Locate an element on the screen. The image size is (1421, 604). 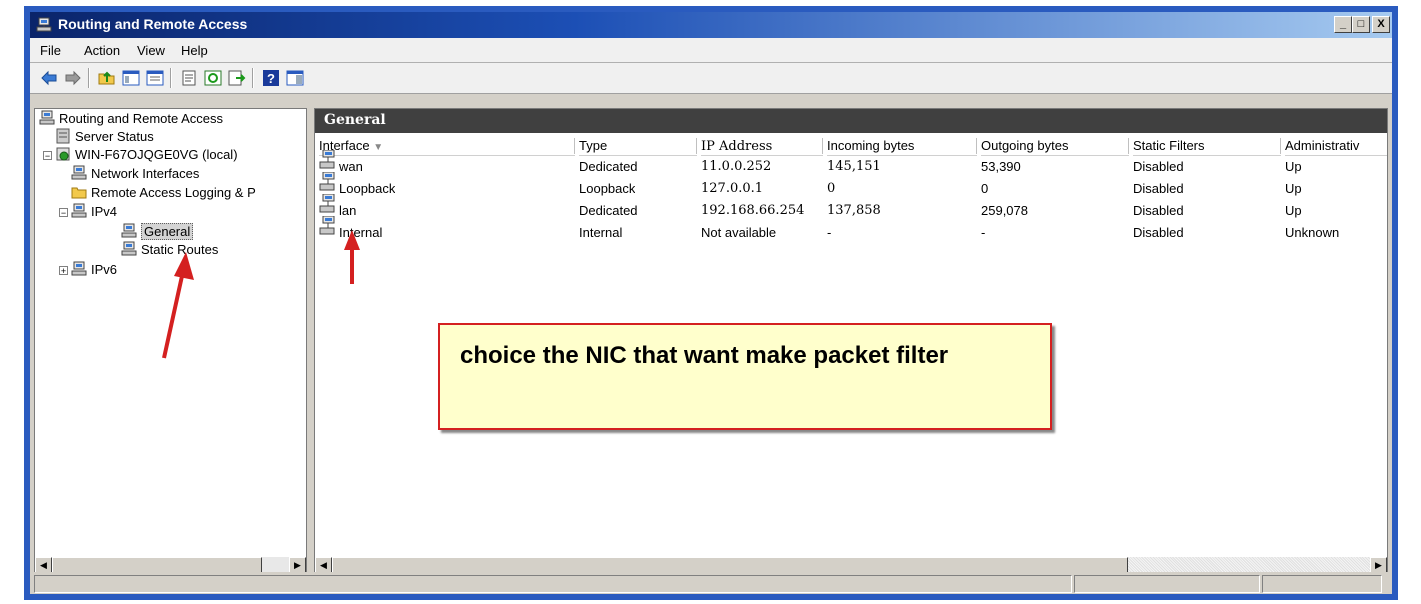
general-icon is located at coordinates (129, 230).